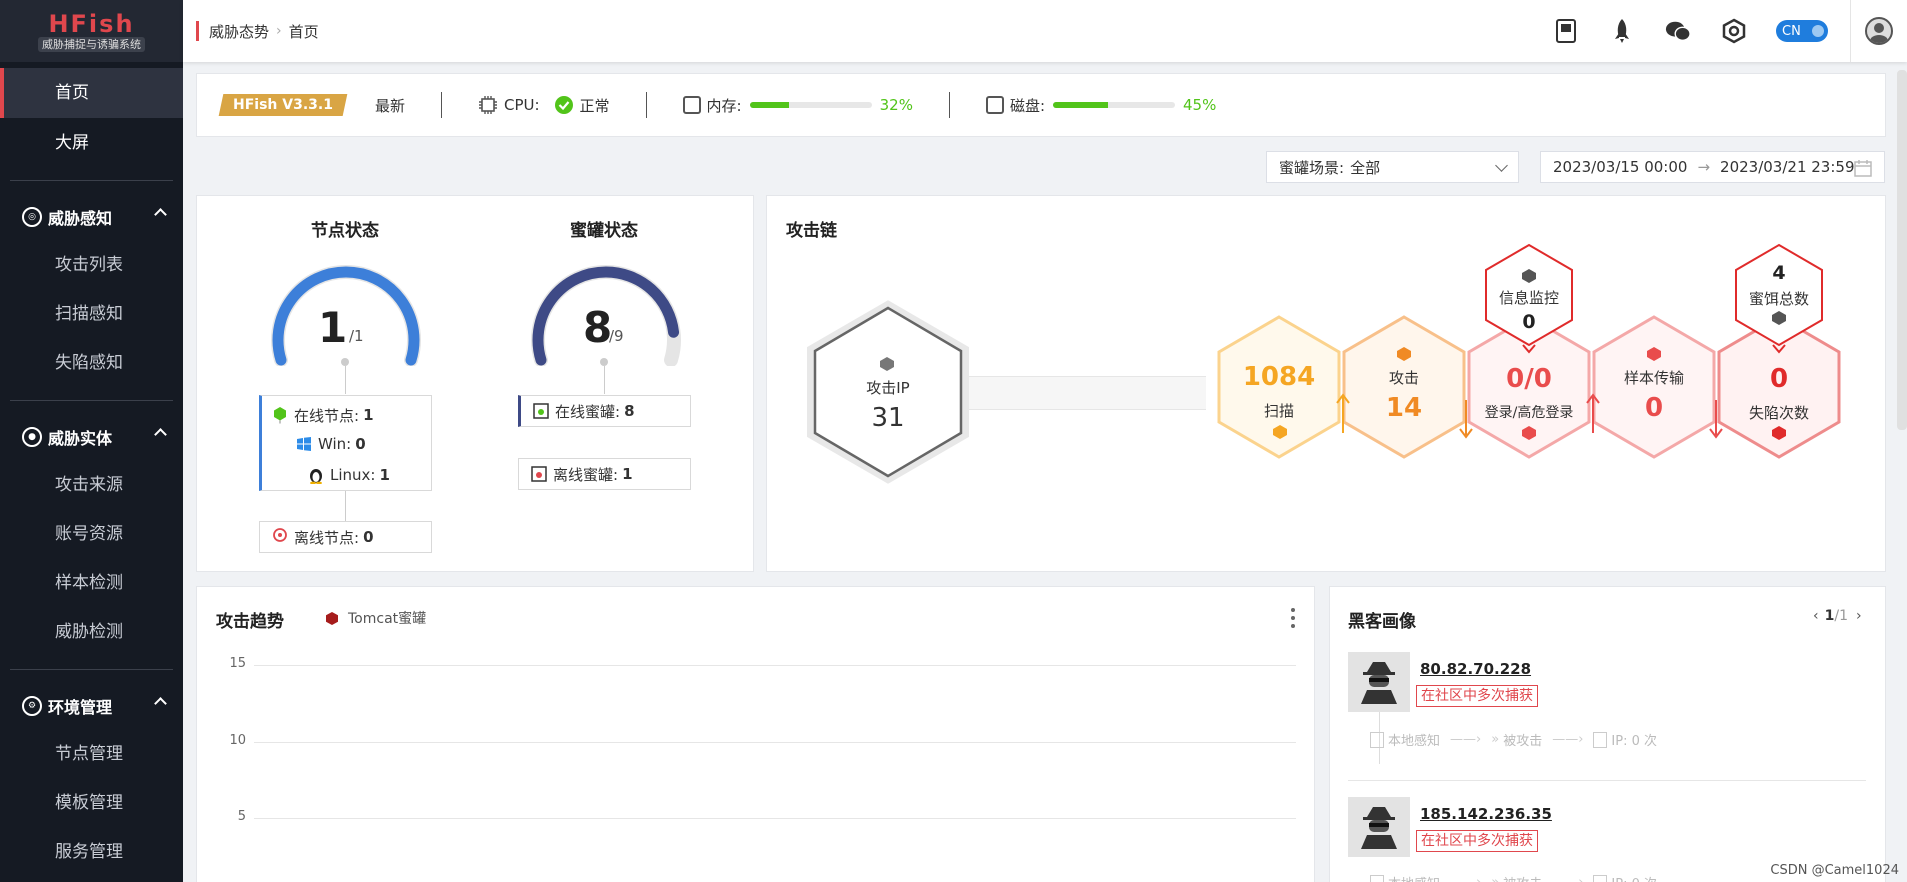 The width and height of the screenshot is (1907, 882). I want to click on calendar-icon, so click(1863, 168).